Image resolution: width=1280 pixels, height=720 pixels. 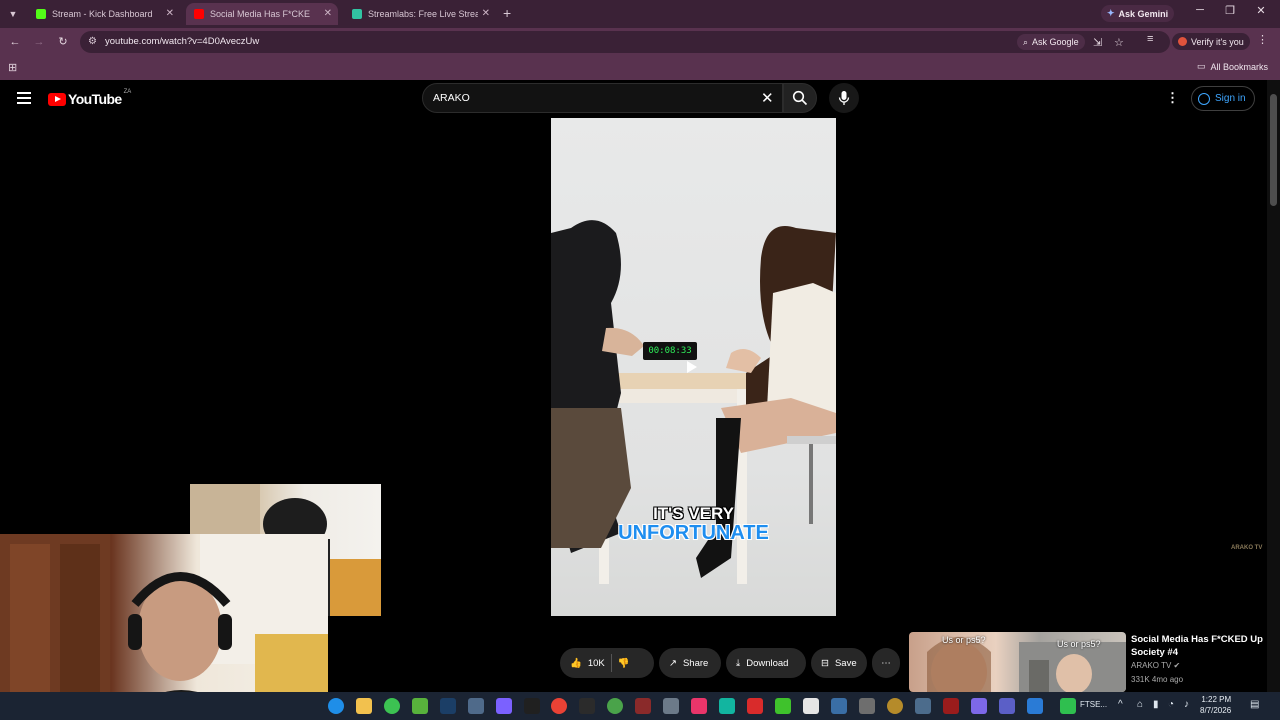 I want to click on tray-chevron-icon: ^, so click(x=1120, y=704).